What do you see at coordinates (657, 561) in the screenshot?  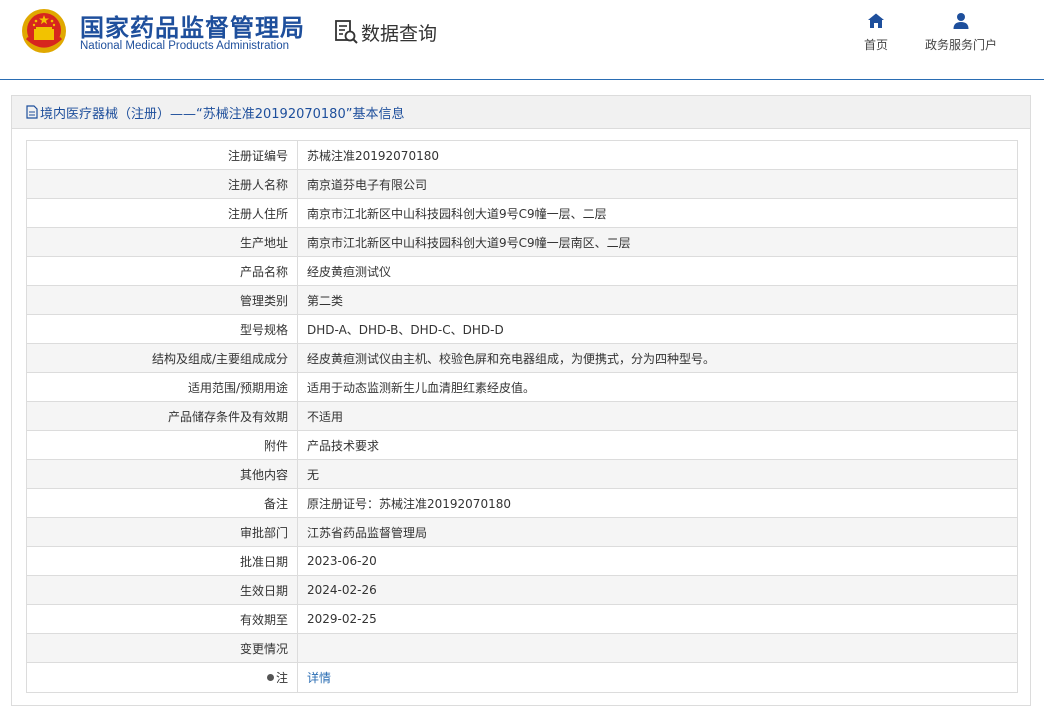 I see `field-value: 2023-06-20` at bounding box center [657, 561].